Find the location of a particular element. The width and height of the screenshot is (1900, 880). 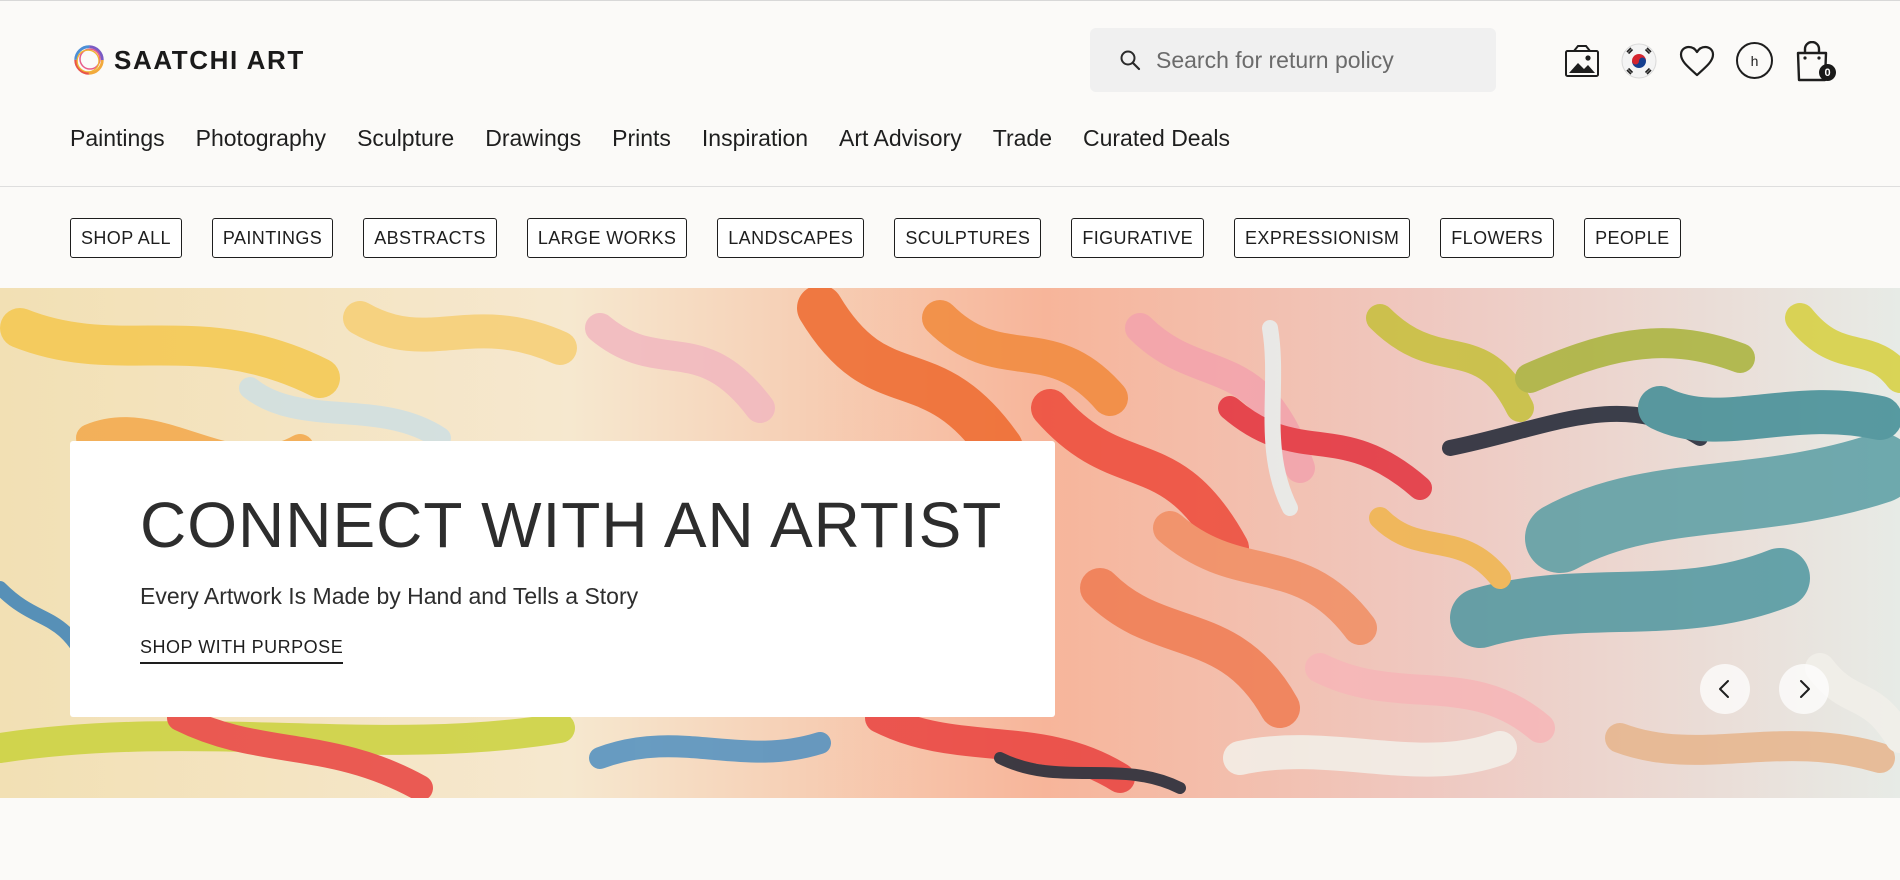

nav-drawings: Drawings is located at coordinates (533, 138).